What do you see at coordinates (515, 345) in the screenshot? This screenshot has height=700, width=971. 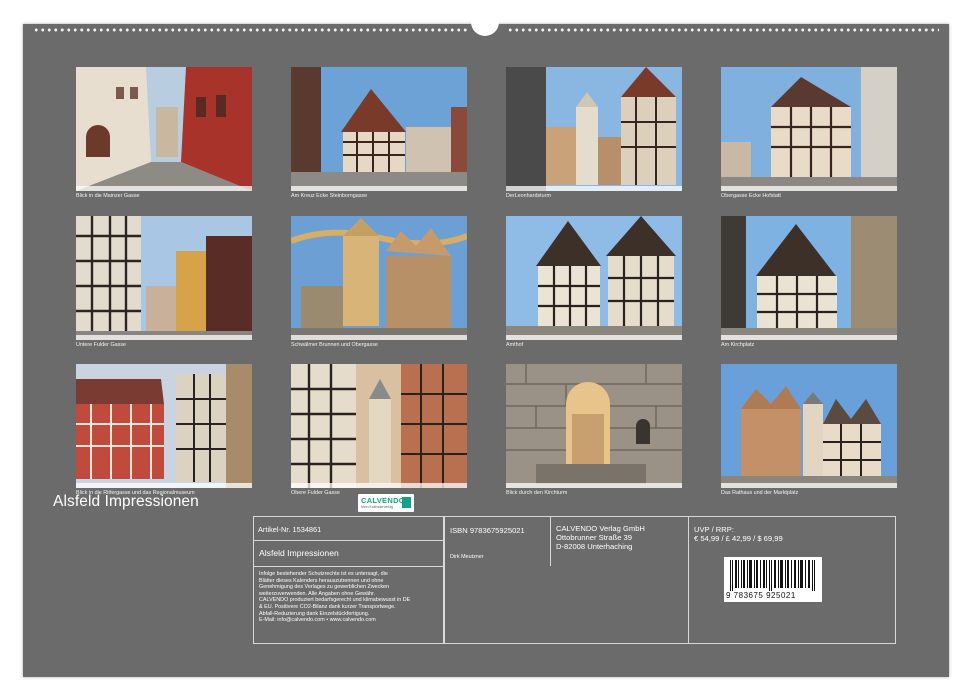 I see `photo-caption: Amthof` at bounding box center [515, 345].